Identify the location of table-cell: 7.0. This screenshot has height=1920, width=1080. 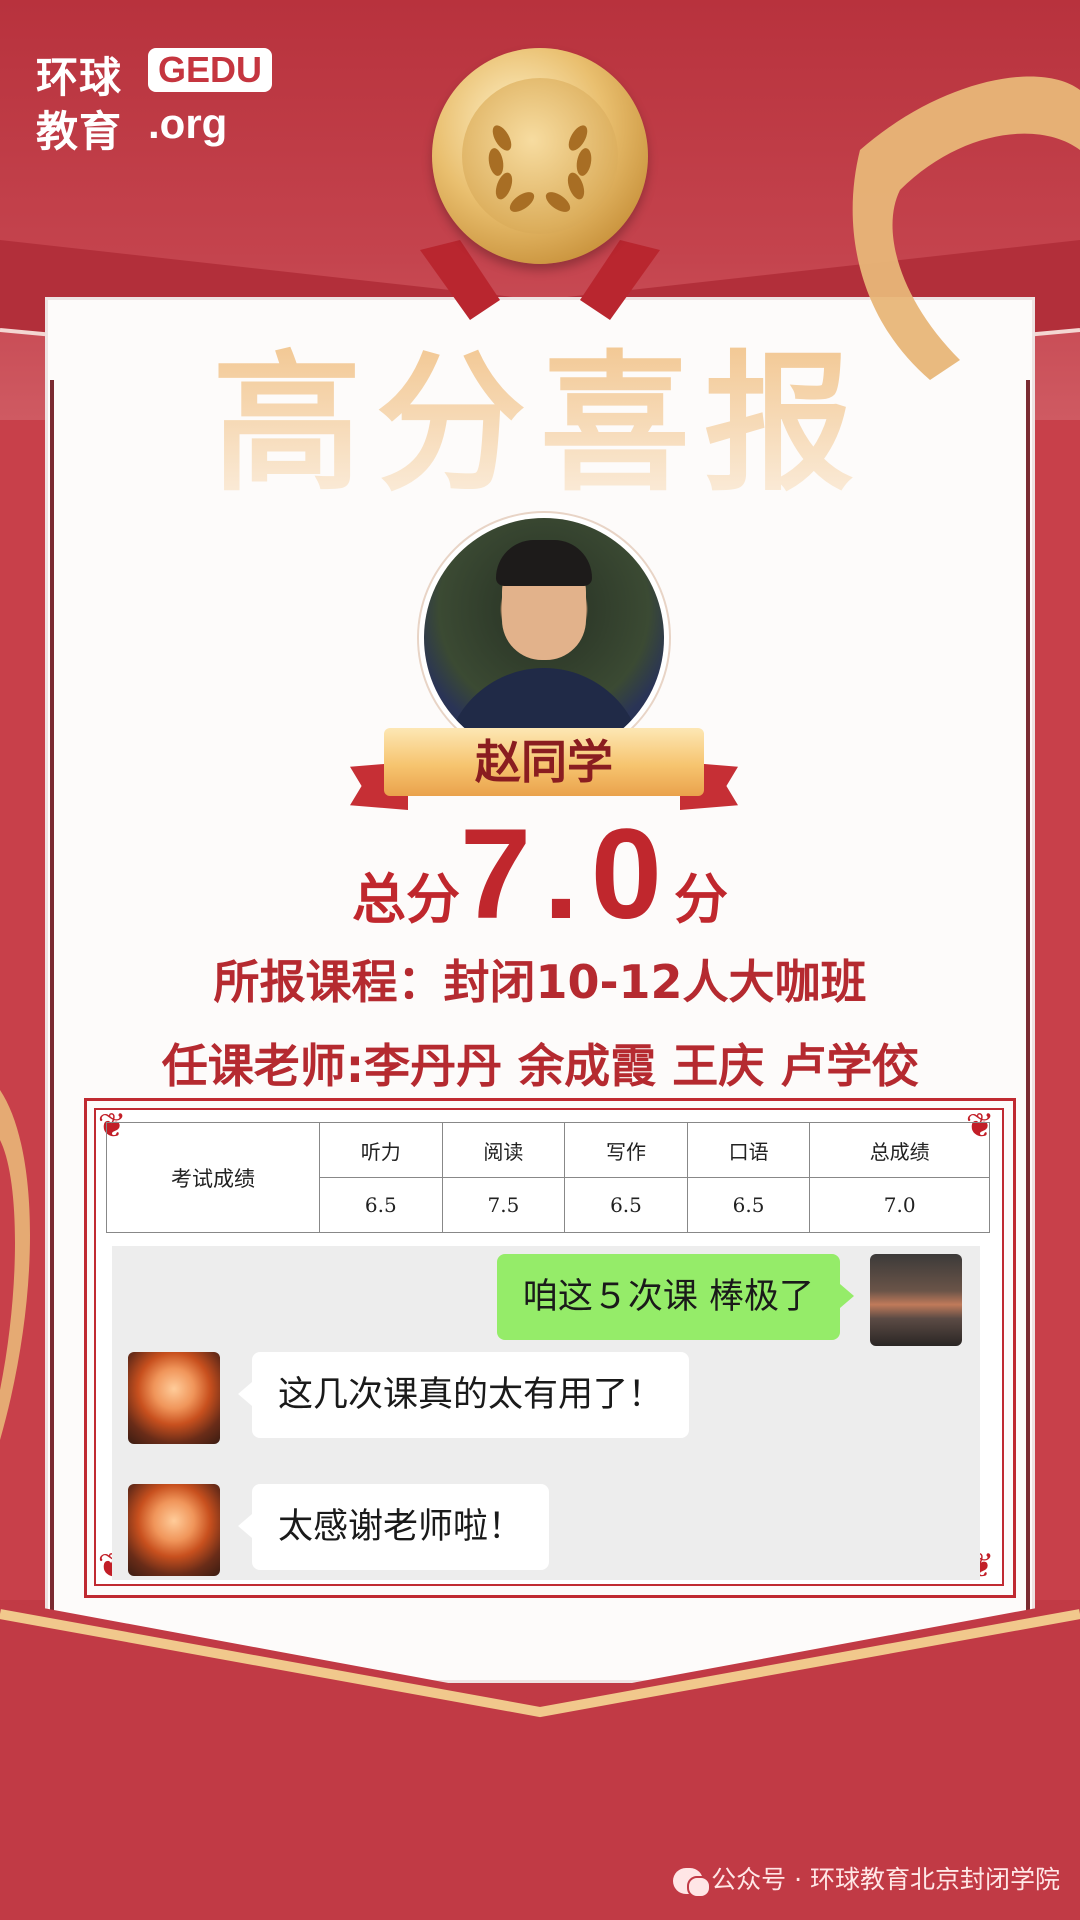
(899, 1205).